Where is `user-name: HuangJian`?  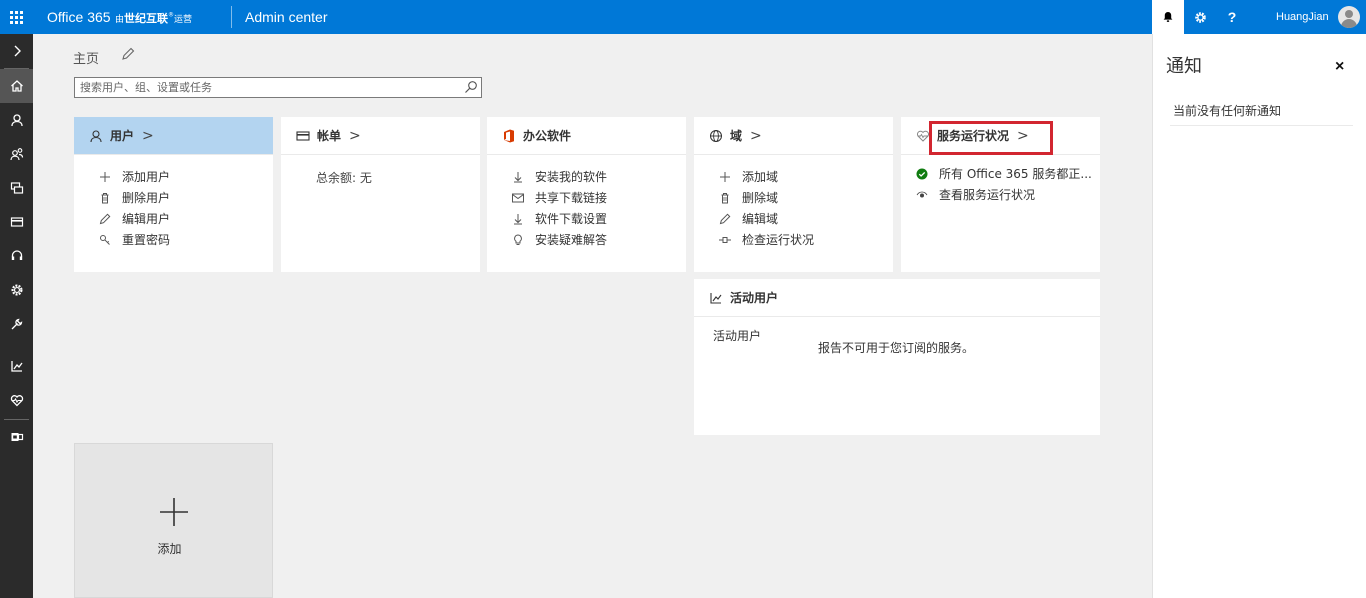 user-name: HuangJian is located at coordinates (1302, 17).